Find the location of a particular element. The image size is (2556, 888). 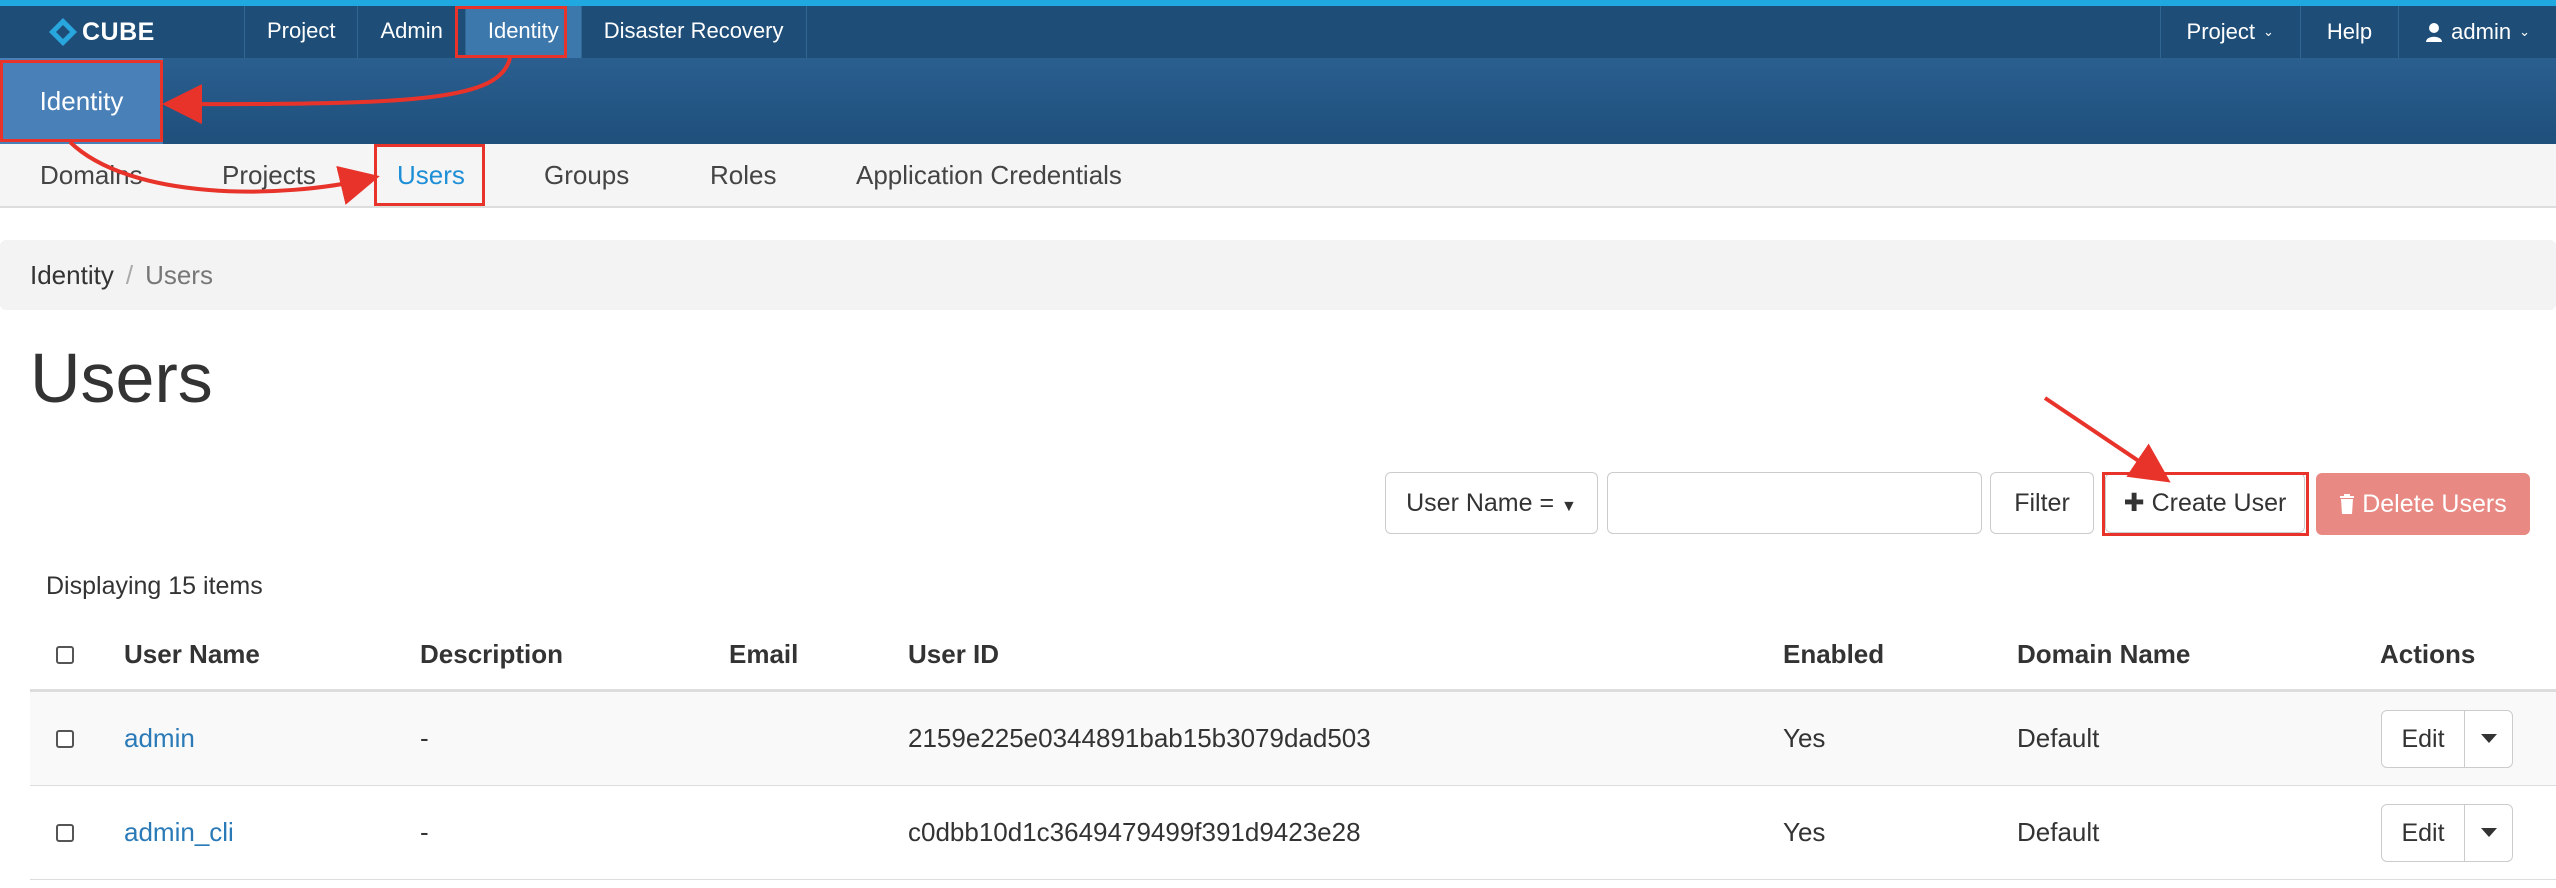

column-header: User ID is located at coordinates (953, 654).